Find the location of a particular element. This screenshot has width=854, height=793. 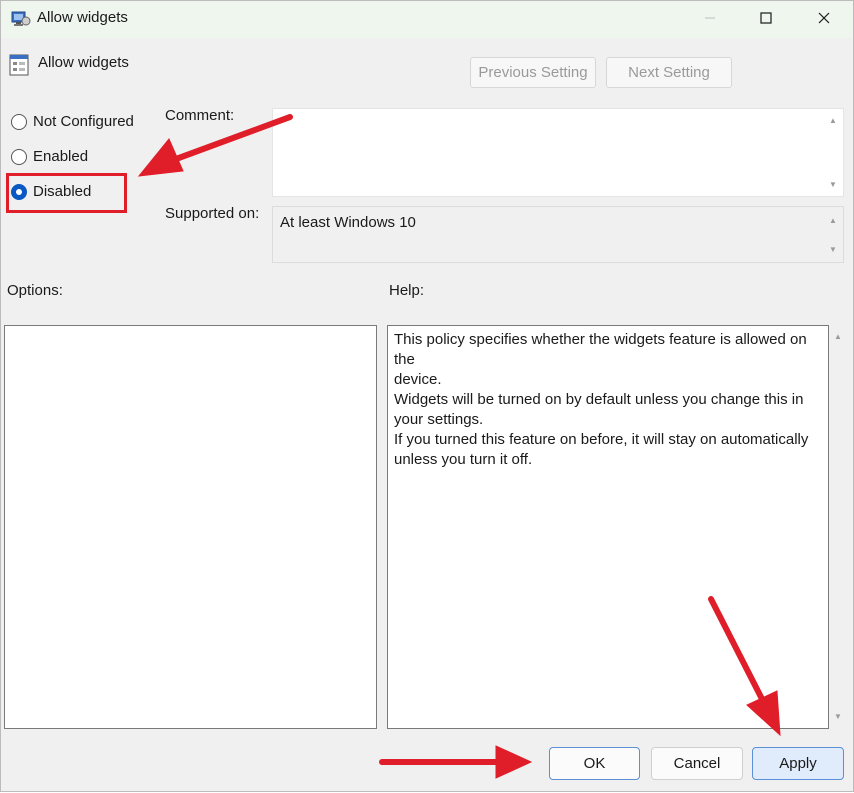

maximize-icon is located at coordinates (766, 19).